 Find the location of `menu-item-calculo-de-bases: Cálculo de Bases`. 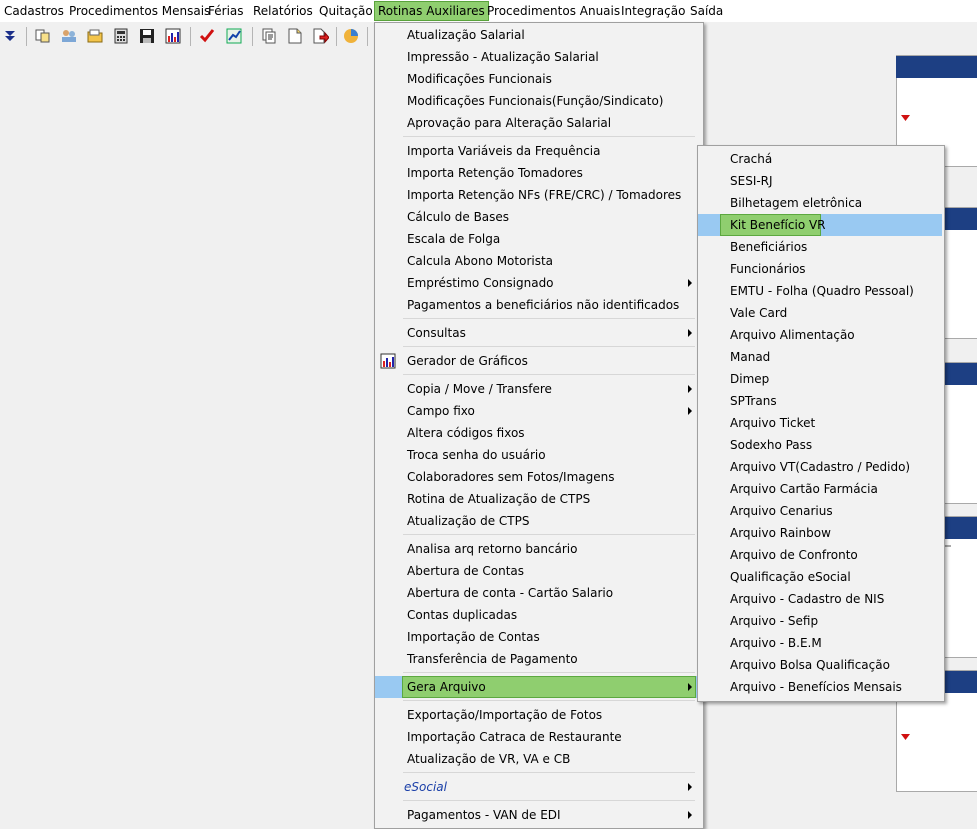

menu-item-calculo-de-bases: Cálculo de Bases is located at coordinates (538, 217).